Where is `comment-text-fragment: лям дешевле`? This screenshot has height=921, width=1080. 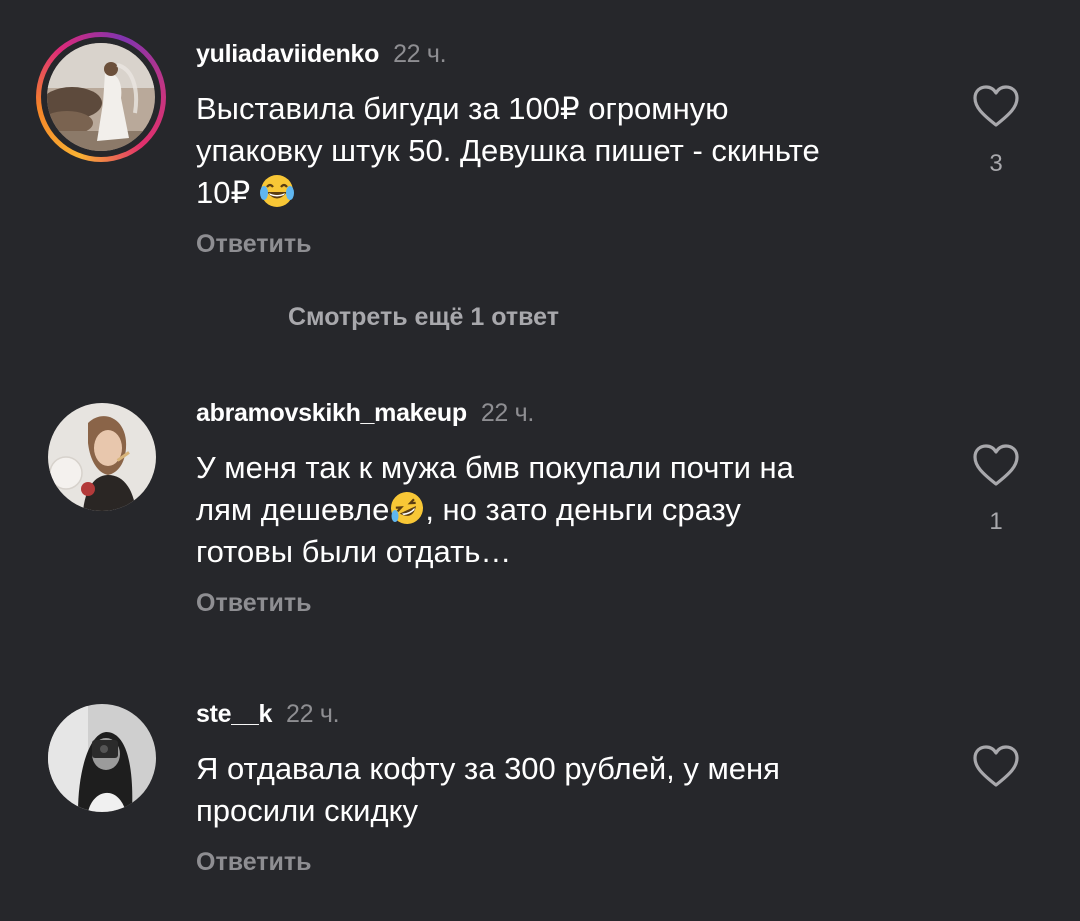
comment-text-fragment: лям дешевле is located at coordinates (293, 509).